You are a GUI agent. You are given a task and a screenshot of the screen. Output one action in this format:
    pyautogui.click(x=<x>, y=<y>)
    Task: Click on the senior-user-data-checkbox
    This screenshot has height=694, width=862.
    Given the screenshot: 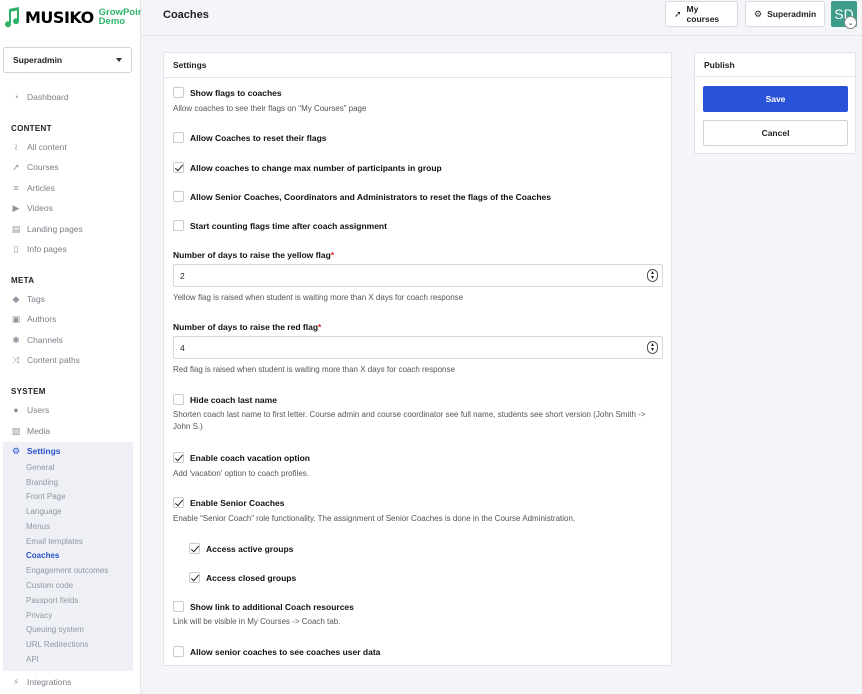 What is the action you would take?
    pyautogui.click(x=178, y=651)
    